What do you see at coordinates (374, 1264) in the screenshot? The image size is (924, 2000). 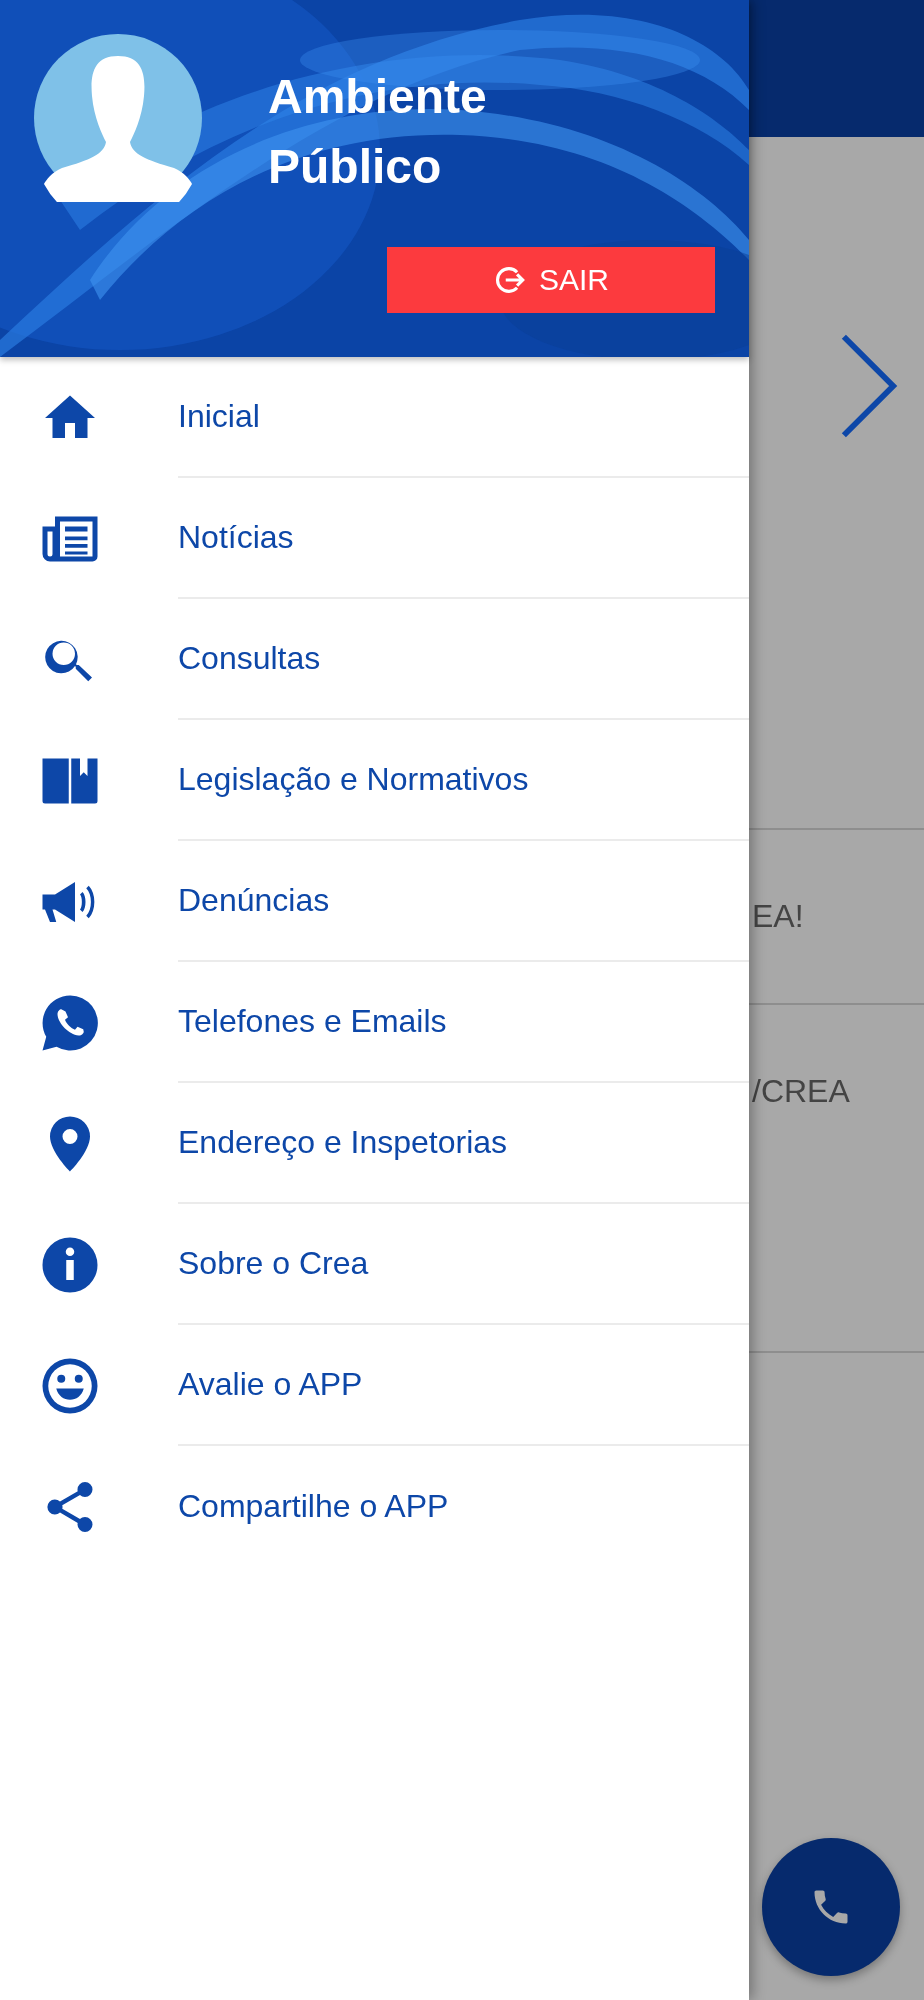 I see `menu-item: Sobre o Crea` at bounding box center [374, 1264].